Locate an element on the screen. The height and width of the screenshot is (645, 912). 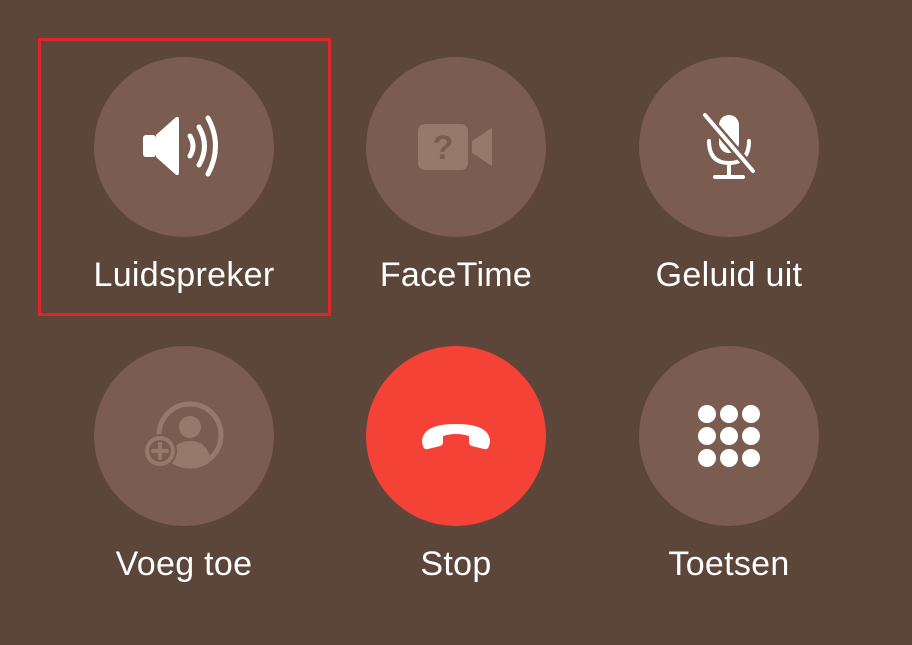
keypad-button is located at coordinates (729, 436).